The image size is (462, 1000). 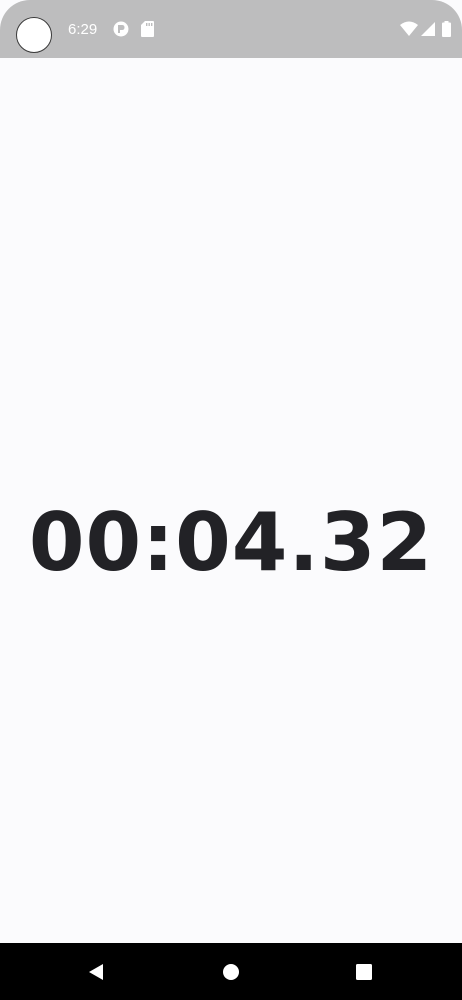 I want to click on navigation-bar, so click(x=231, y=971).